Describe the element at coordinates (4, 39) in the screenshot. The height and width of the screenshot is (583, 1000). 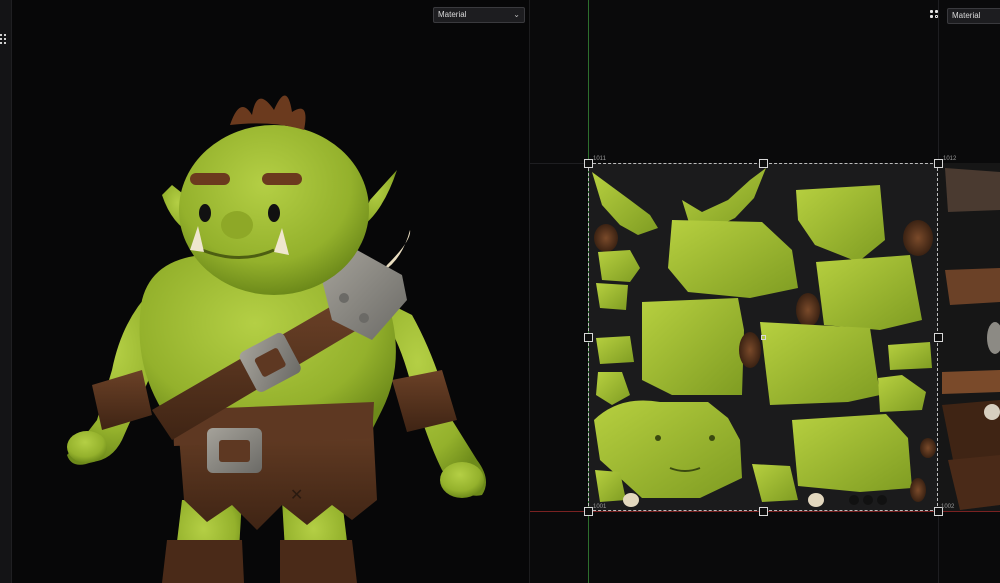
I see `grid-menu-icon` at that location.